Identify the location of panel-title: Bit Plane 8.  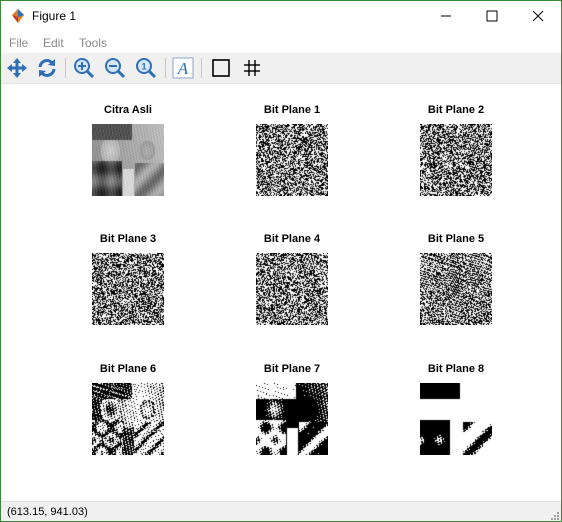
(456, 369).